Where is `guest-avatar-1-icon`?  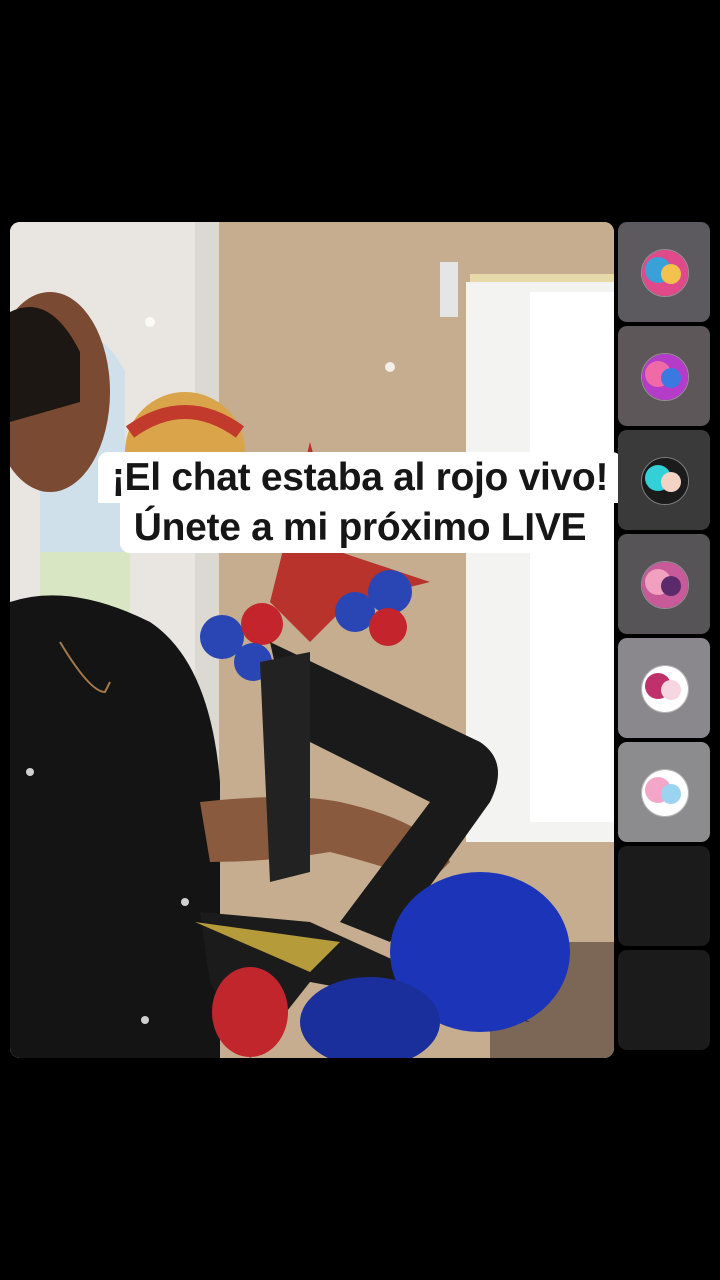 guest-avatar-1-icon is located at coordinates (665, 273).